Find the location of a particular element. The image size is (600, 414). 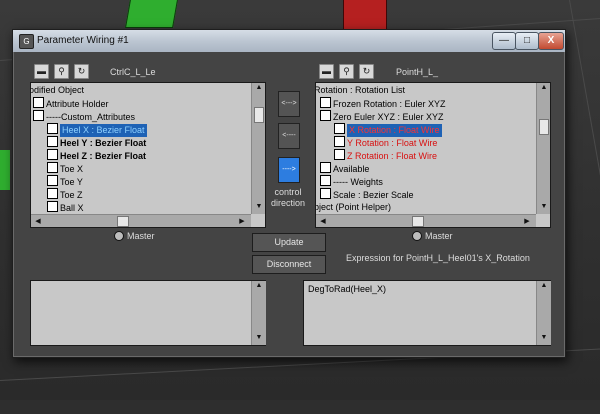

grid-line is located at coordinates (584, 207).